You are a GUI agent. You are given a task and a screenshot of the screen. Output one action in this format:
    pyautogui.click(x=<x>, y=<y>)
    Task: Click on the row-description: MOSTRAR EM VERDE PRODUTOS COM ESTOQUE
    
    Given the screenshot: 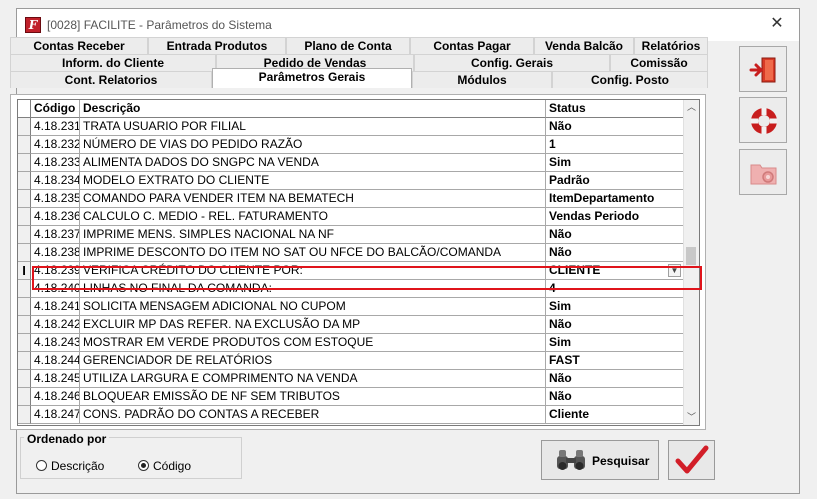 What is the action you would take?
    pyautogui.click(x=313, y=343)
    